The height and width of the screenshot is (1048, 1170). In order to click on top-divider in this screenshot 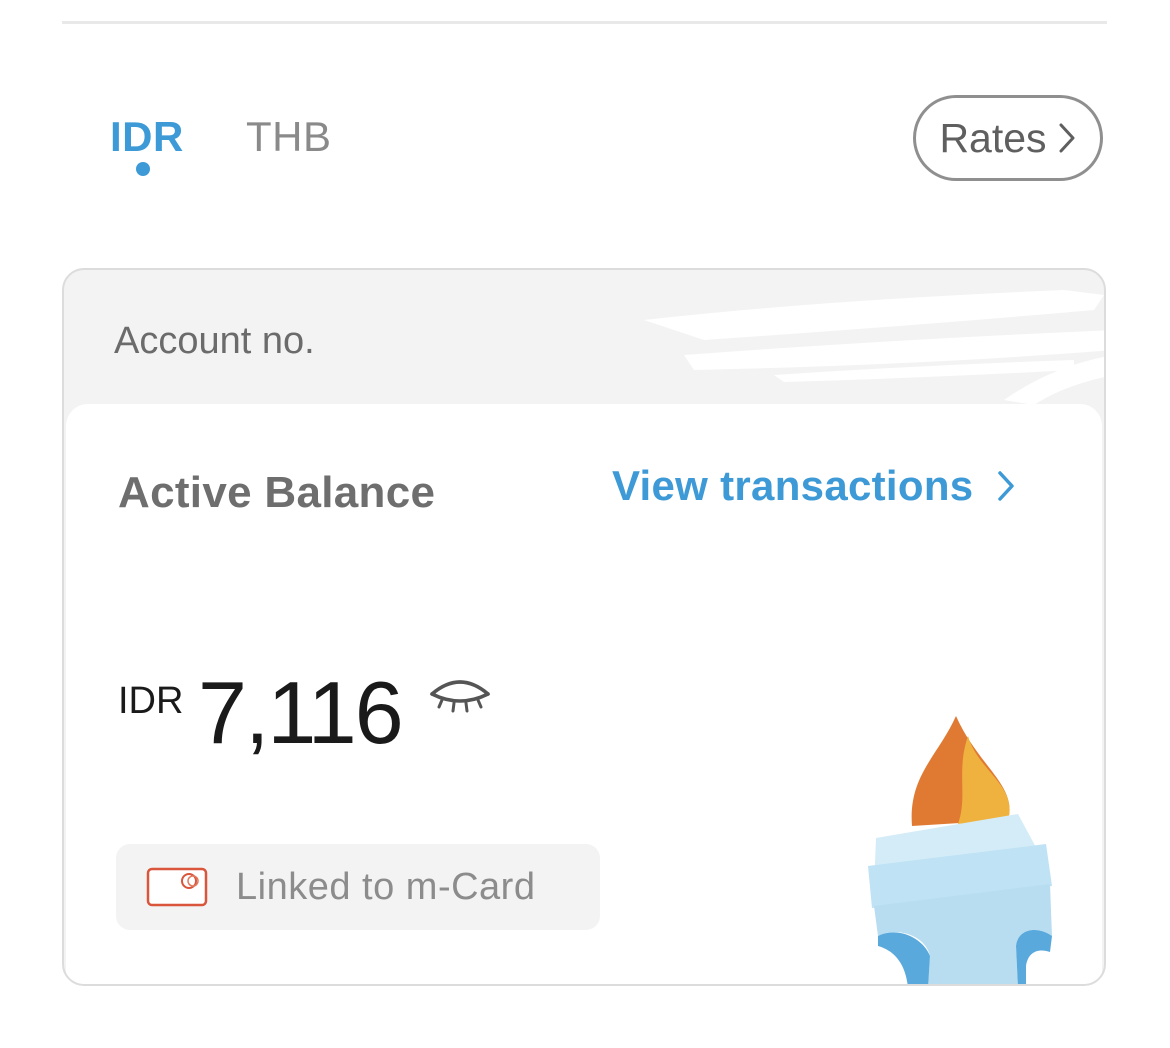, I will do `click(584, 22)`.